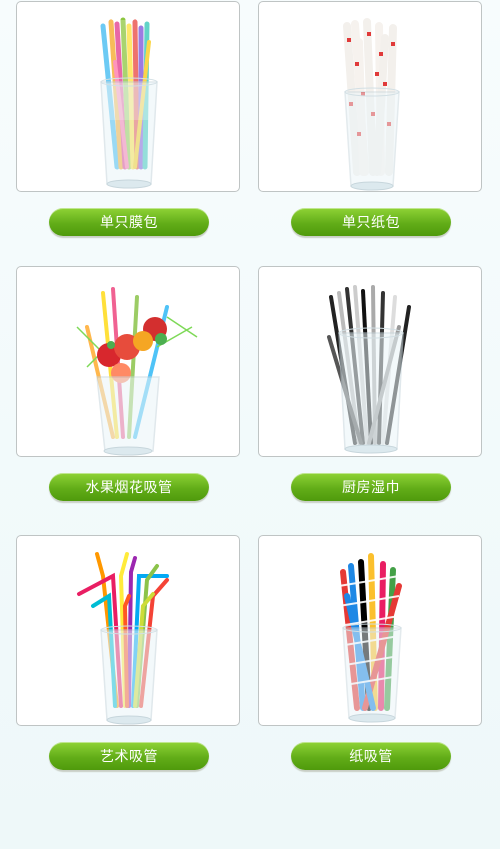 The image size is (500, 849). I want to click on product-card-paper-straws, so click(370, 630).